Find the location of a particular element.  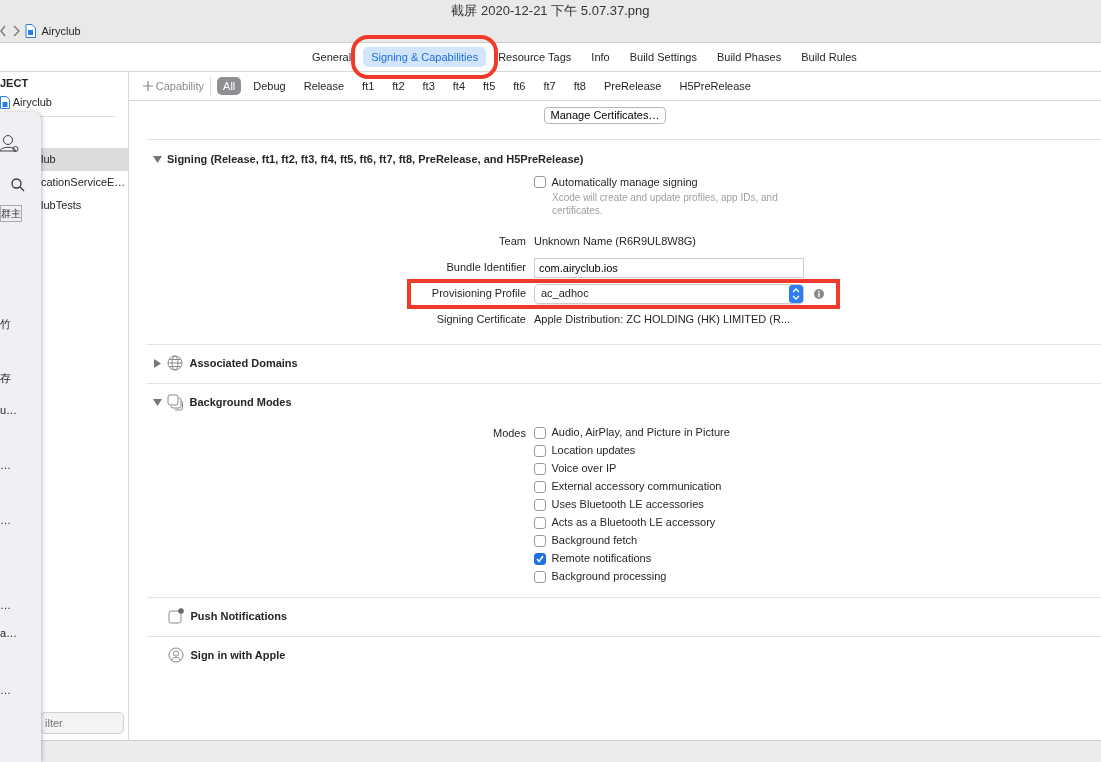

section-title: Signing (Release, ft1, ft2, ft3, ft4, ft5, ft6, ft7, ft8, PreRelease, and H5PreRelease) is located at coordinates (375, 159).